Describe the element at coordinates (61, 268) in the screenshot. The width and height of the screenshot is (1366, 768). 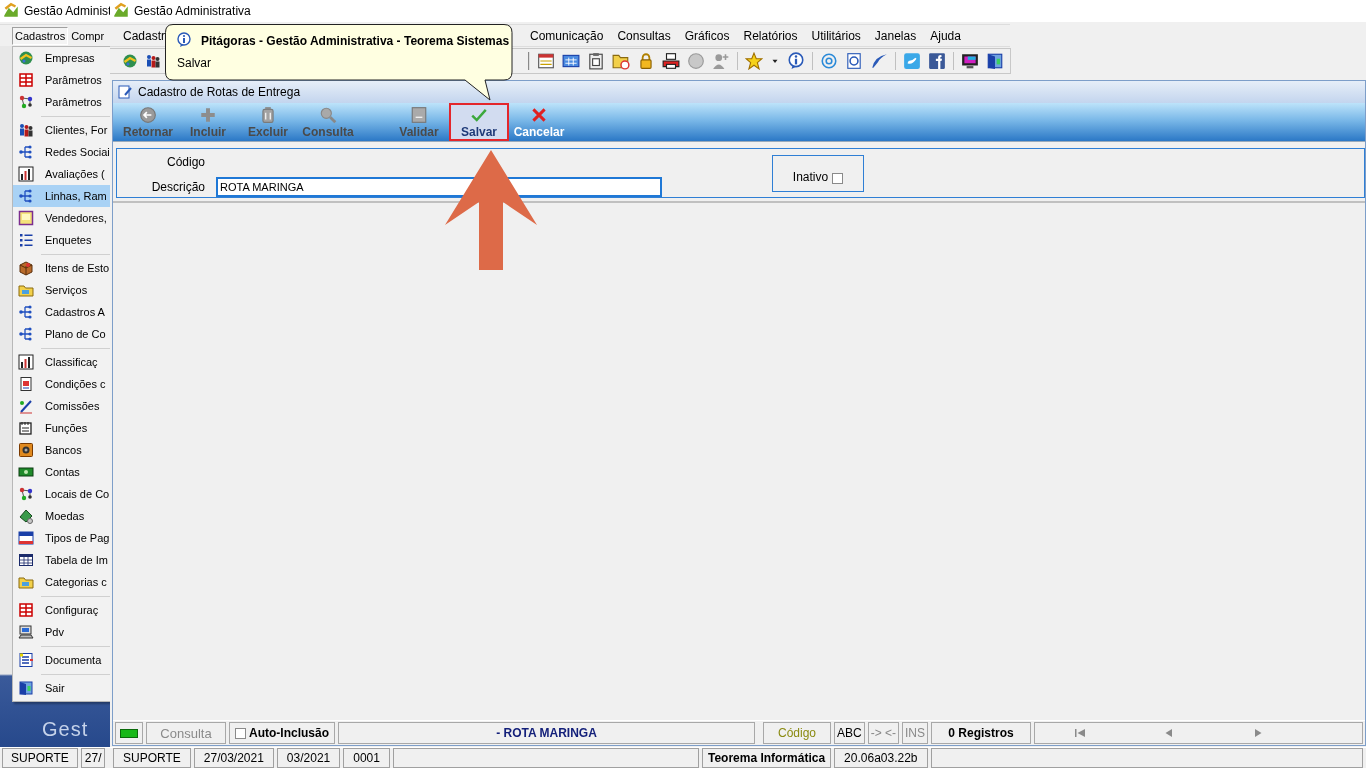
I see `menu-item: Itens de Esto` at that location.